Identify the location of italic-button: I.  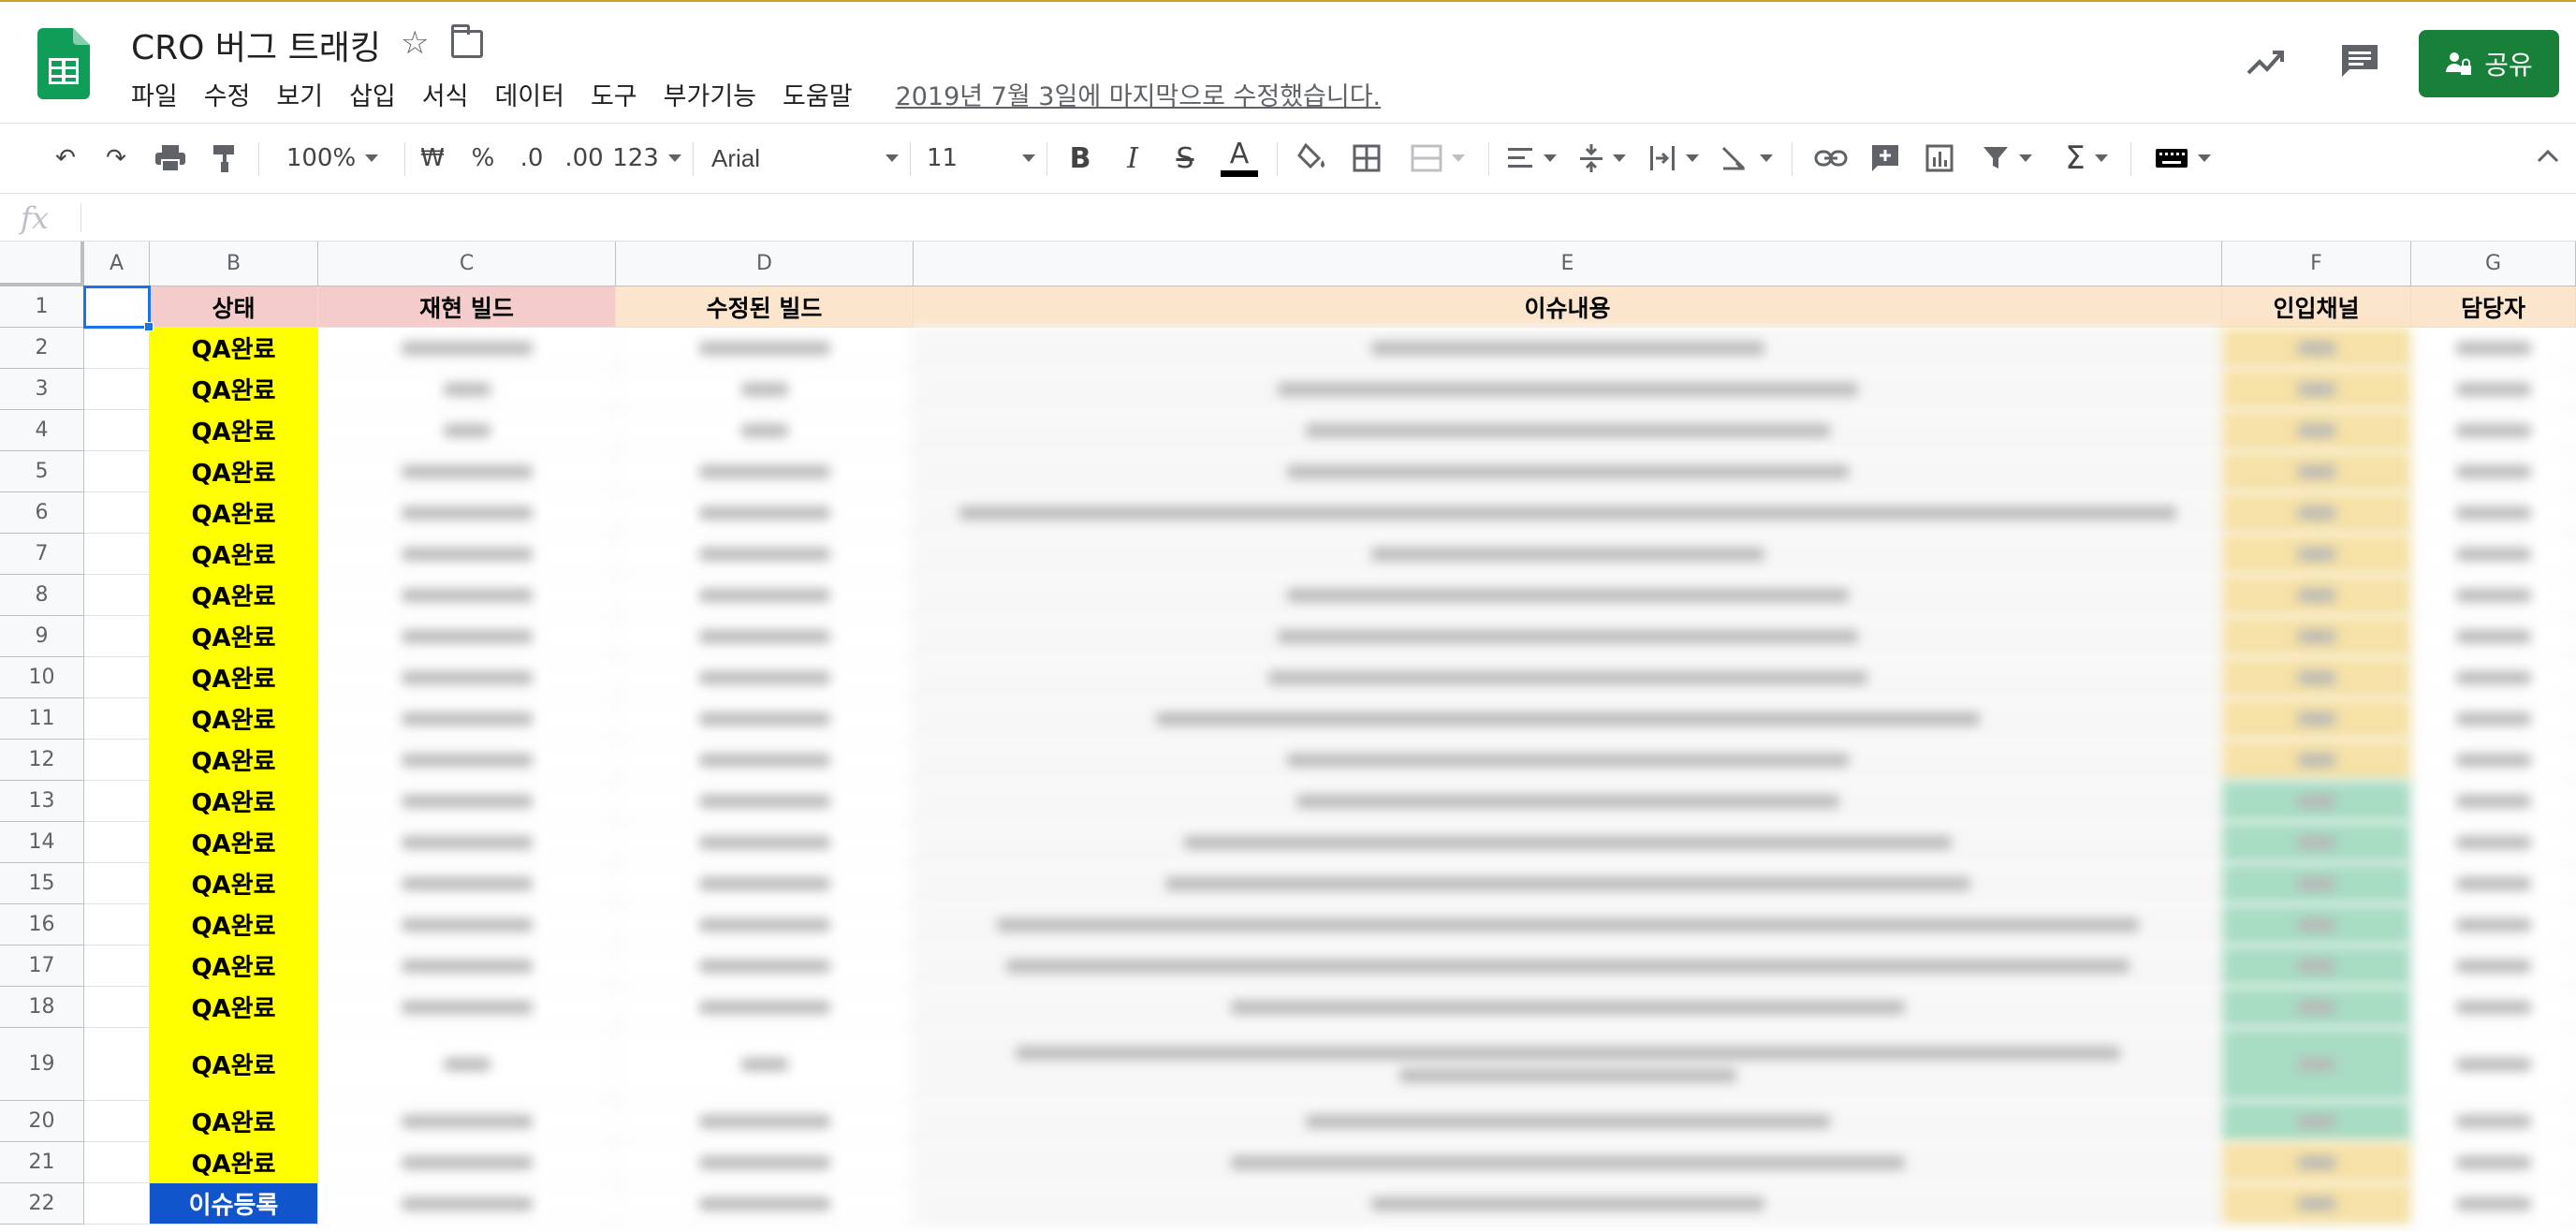
(1132, 158).